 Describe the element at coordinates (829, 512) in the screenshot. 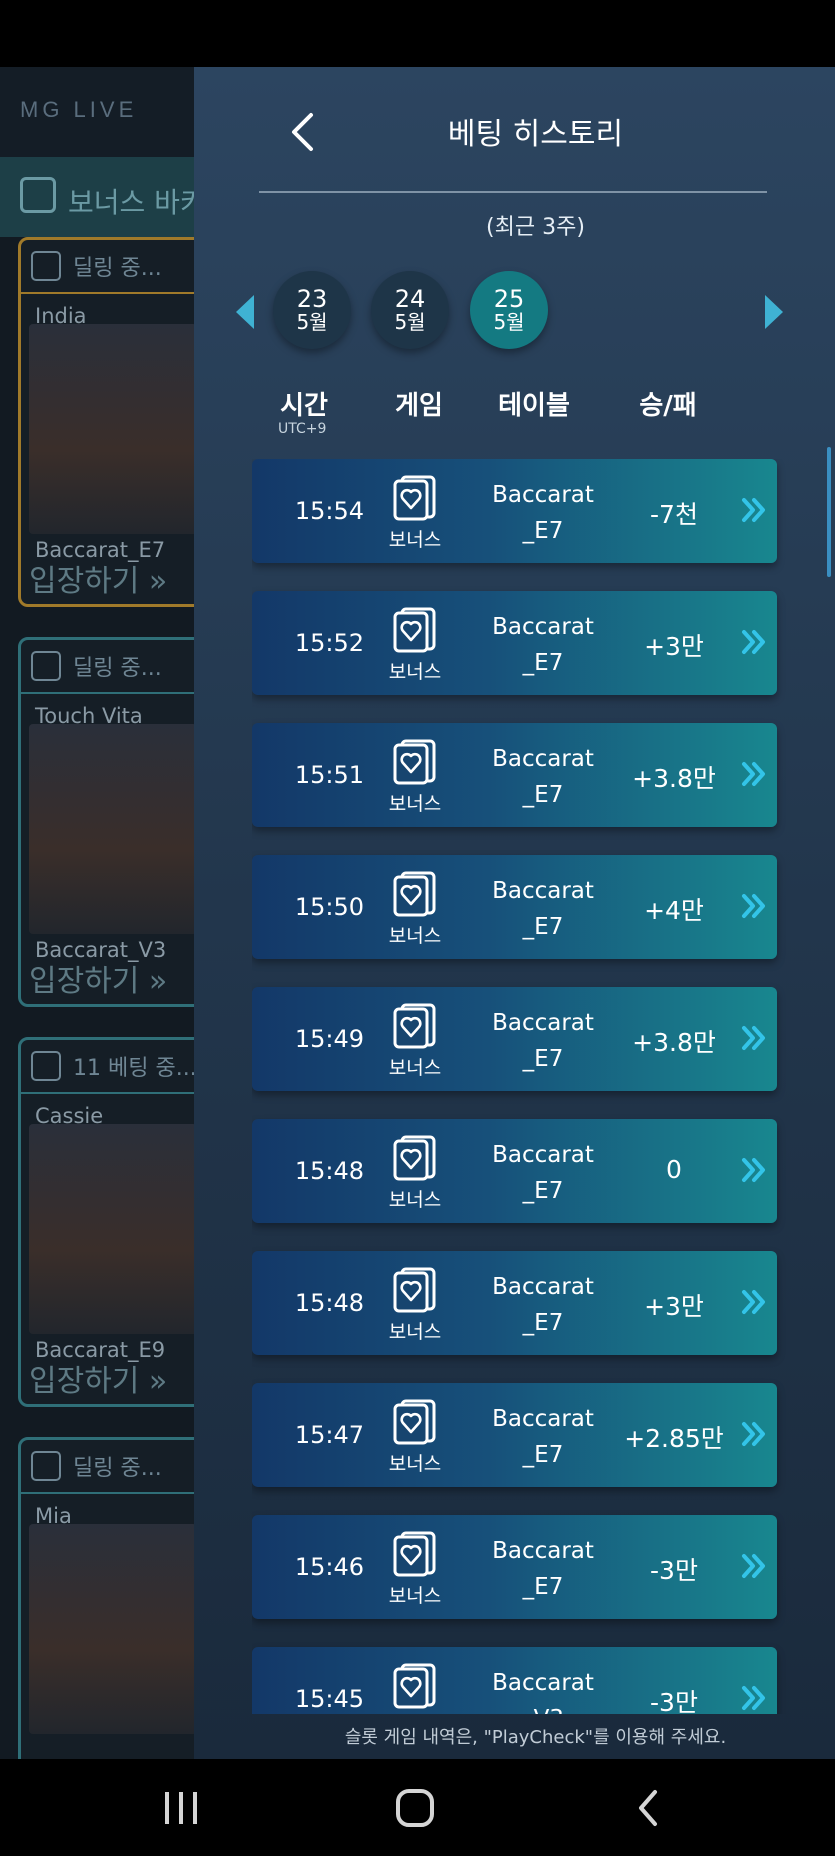

I see `list-scrollbar` at that location.